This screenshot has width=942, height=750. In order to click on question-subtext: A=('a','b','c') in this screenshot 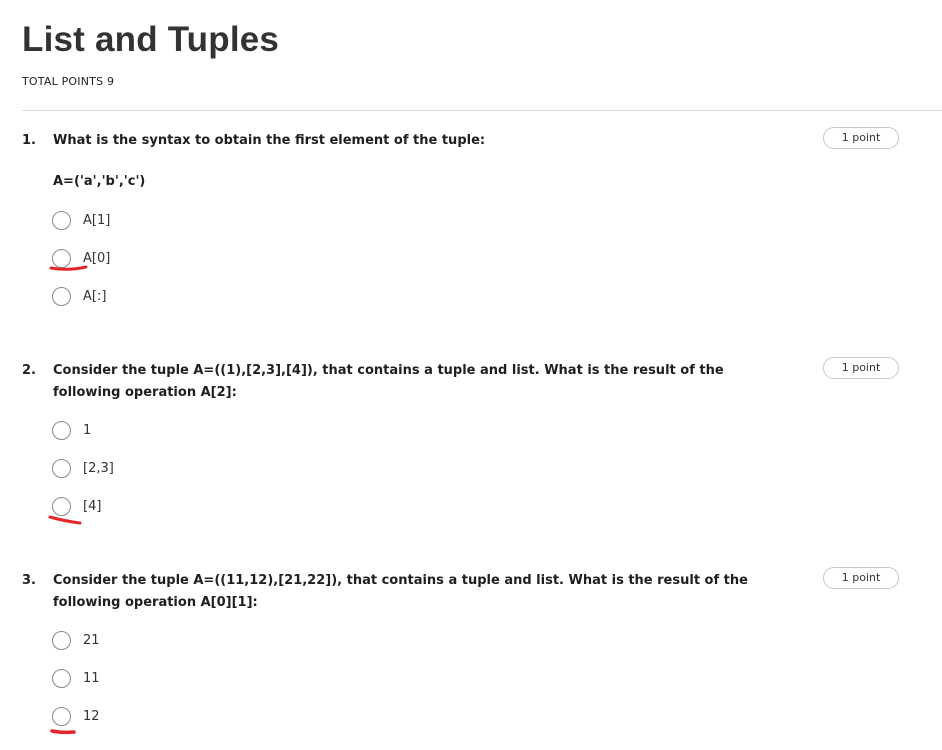, I will do `click(99, 181)`.